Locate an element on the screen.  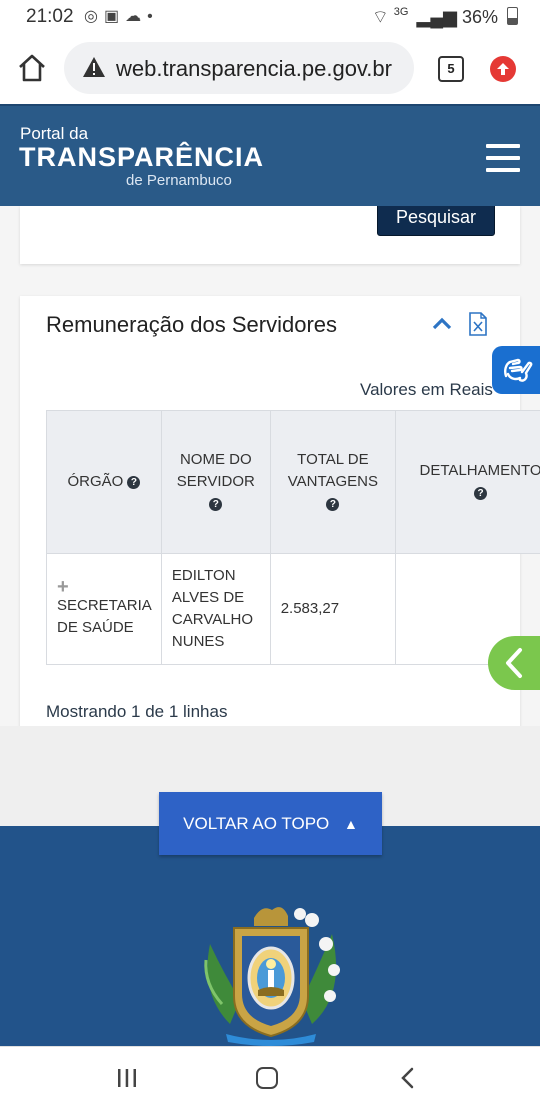
chevron-up-icon is located at coordinates (442, 323).